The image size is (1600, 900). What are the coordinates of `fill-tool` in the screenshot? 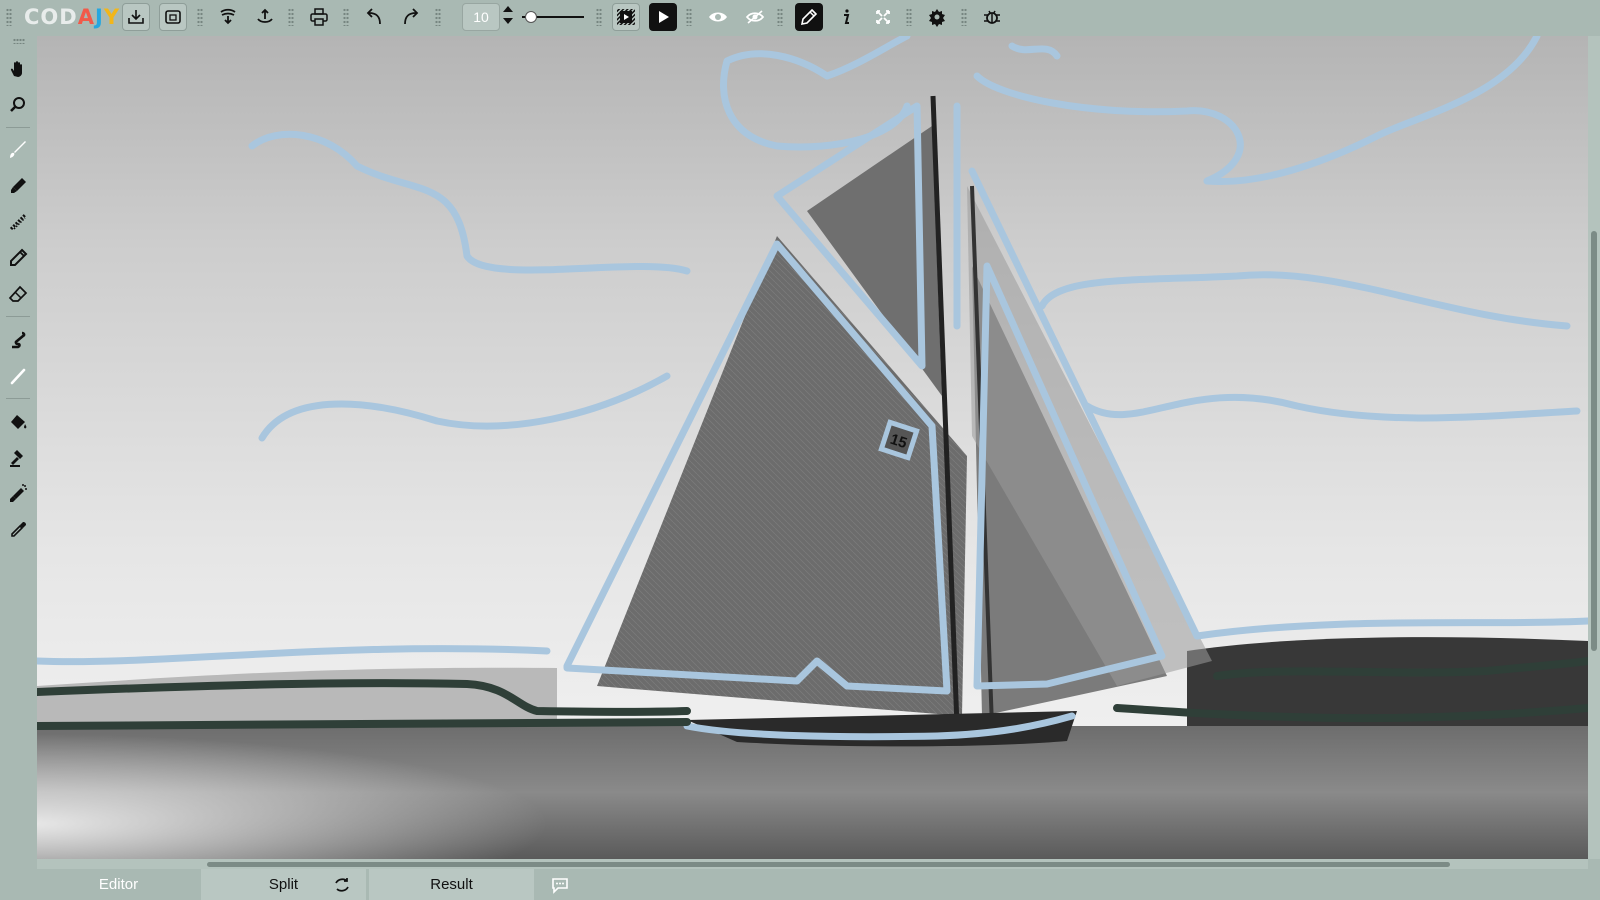 It's located at (18, 422).